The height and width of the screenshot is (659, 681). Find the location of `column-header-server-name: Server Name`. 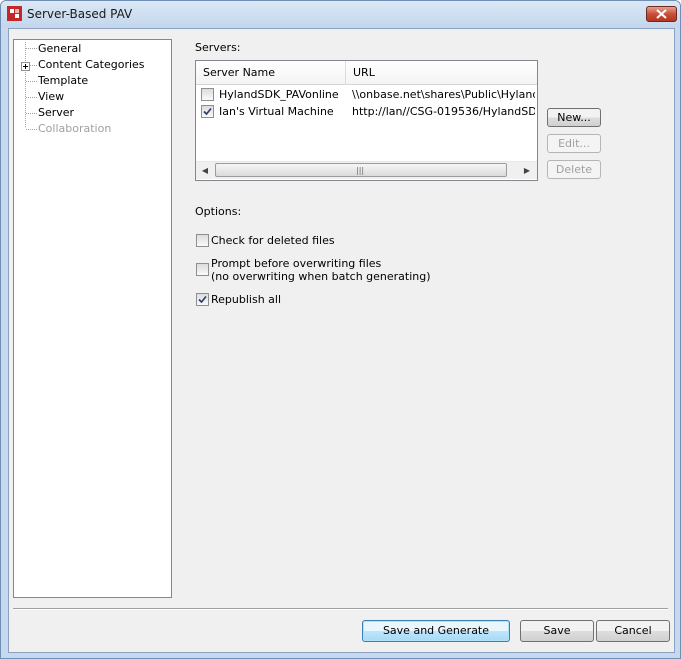

column-header-server-name: Server Name is located at coordinates (271, 73).